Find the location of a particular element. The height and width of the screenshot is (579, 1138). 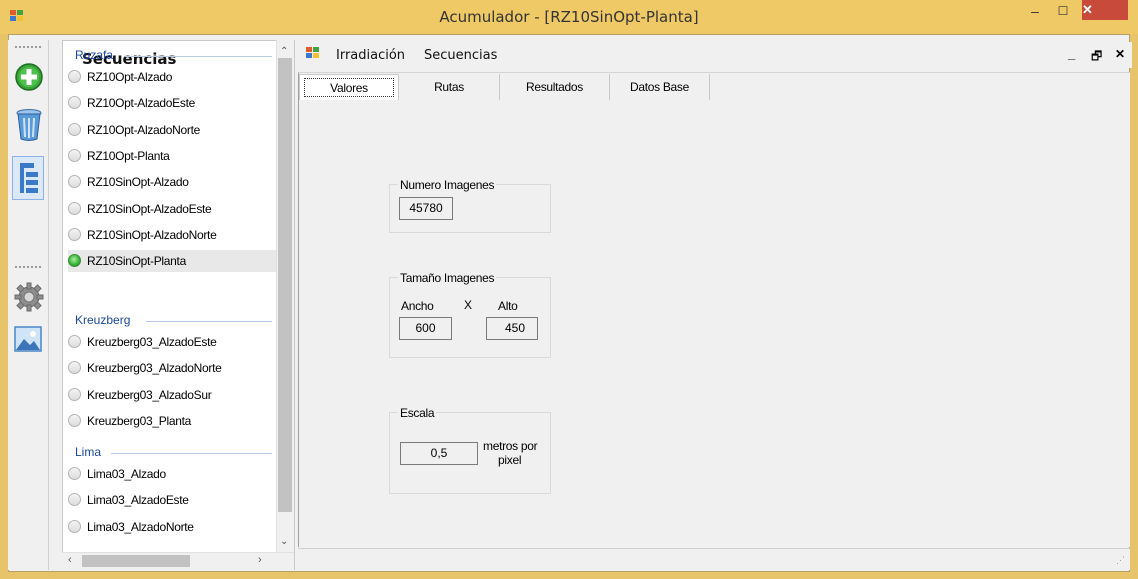

sequence-item: Kreuzberg03_AlzadoSur is located at coordinates (172, 395).